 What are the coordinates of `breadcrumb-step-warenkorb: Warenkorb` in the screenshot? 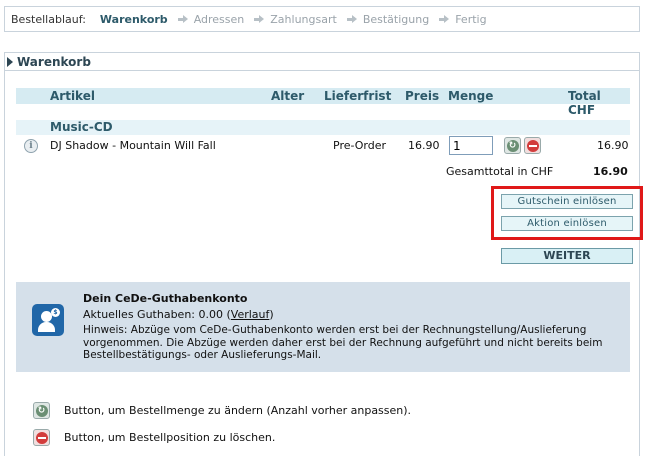 It's located at (133, 19).